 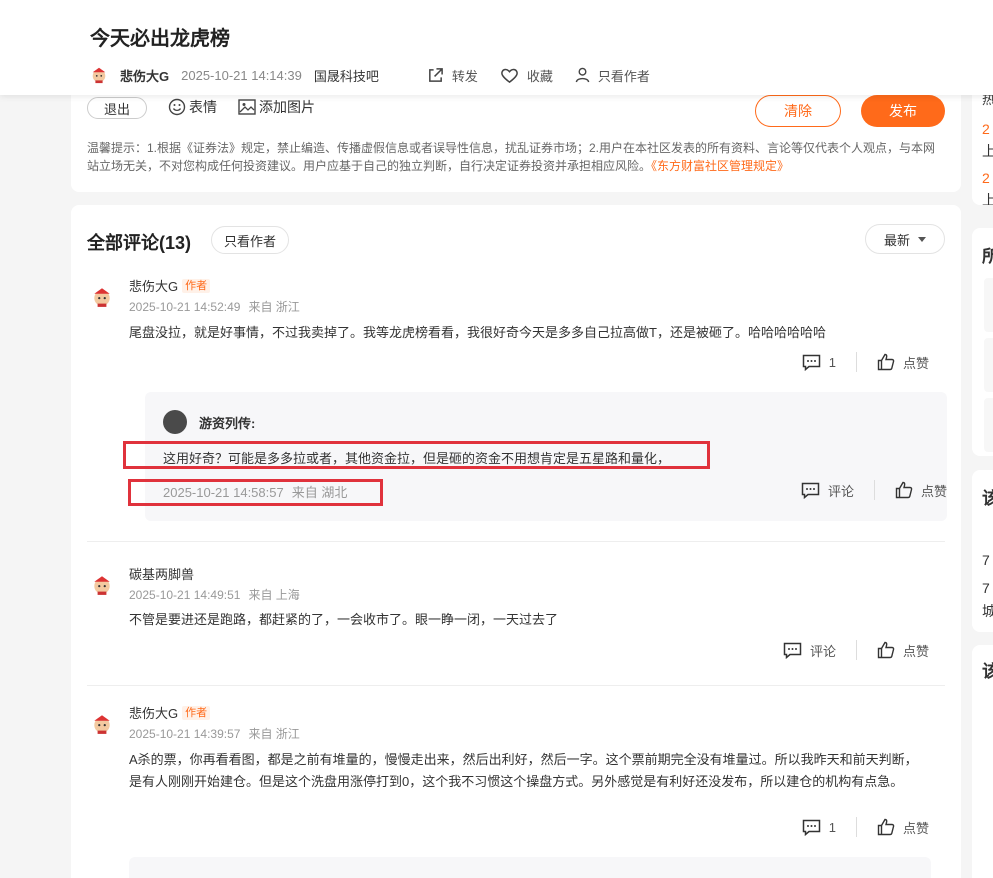 What do you see at coordinates (623, 76) in the screenshot?
I see `only-author-label: 只看作者` at bounding box center [623, 76].